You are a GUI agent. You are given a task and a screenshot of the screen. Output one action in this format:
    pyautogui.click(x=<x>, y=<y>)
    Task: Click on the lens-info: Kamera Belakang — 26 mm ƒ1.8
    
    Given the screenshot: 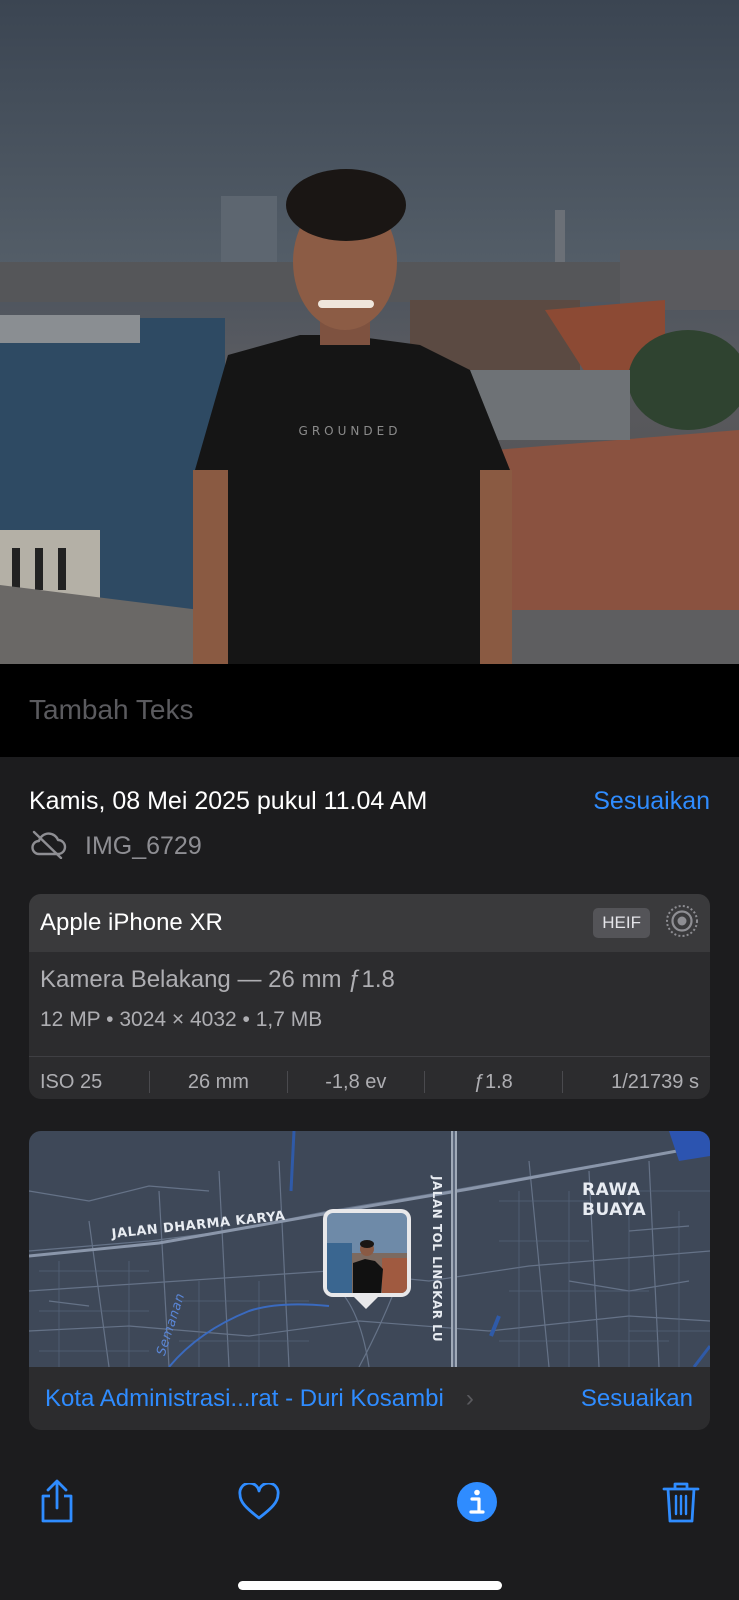 What is the action you would take?
    pyautogui.click(x=217, y=979)
    